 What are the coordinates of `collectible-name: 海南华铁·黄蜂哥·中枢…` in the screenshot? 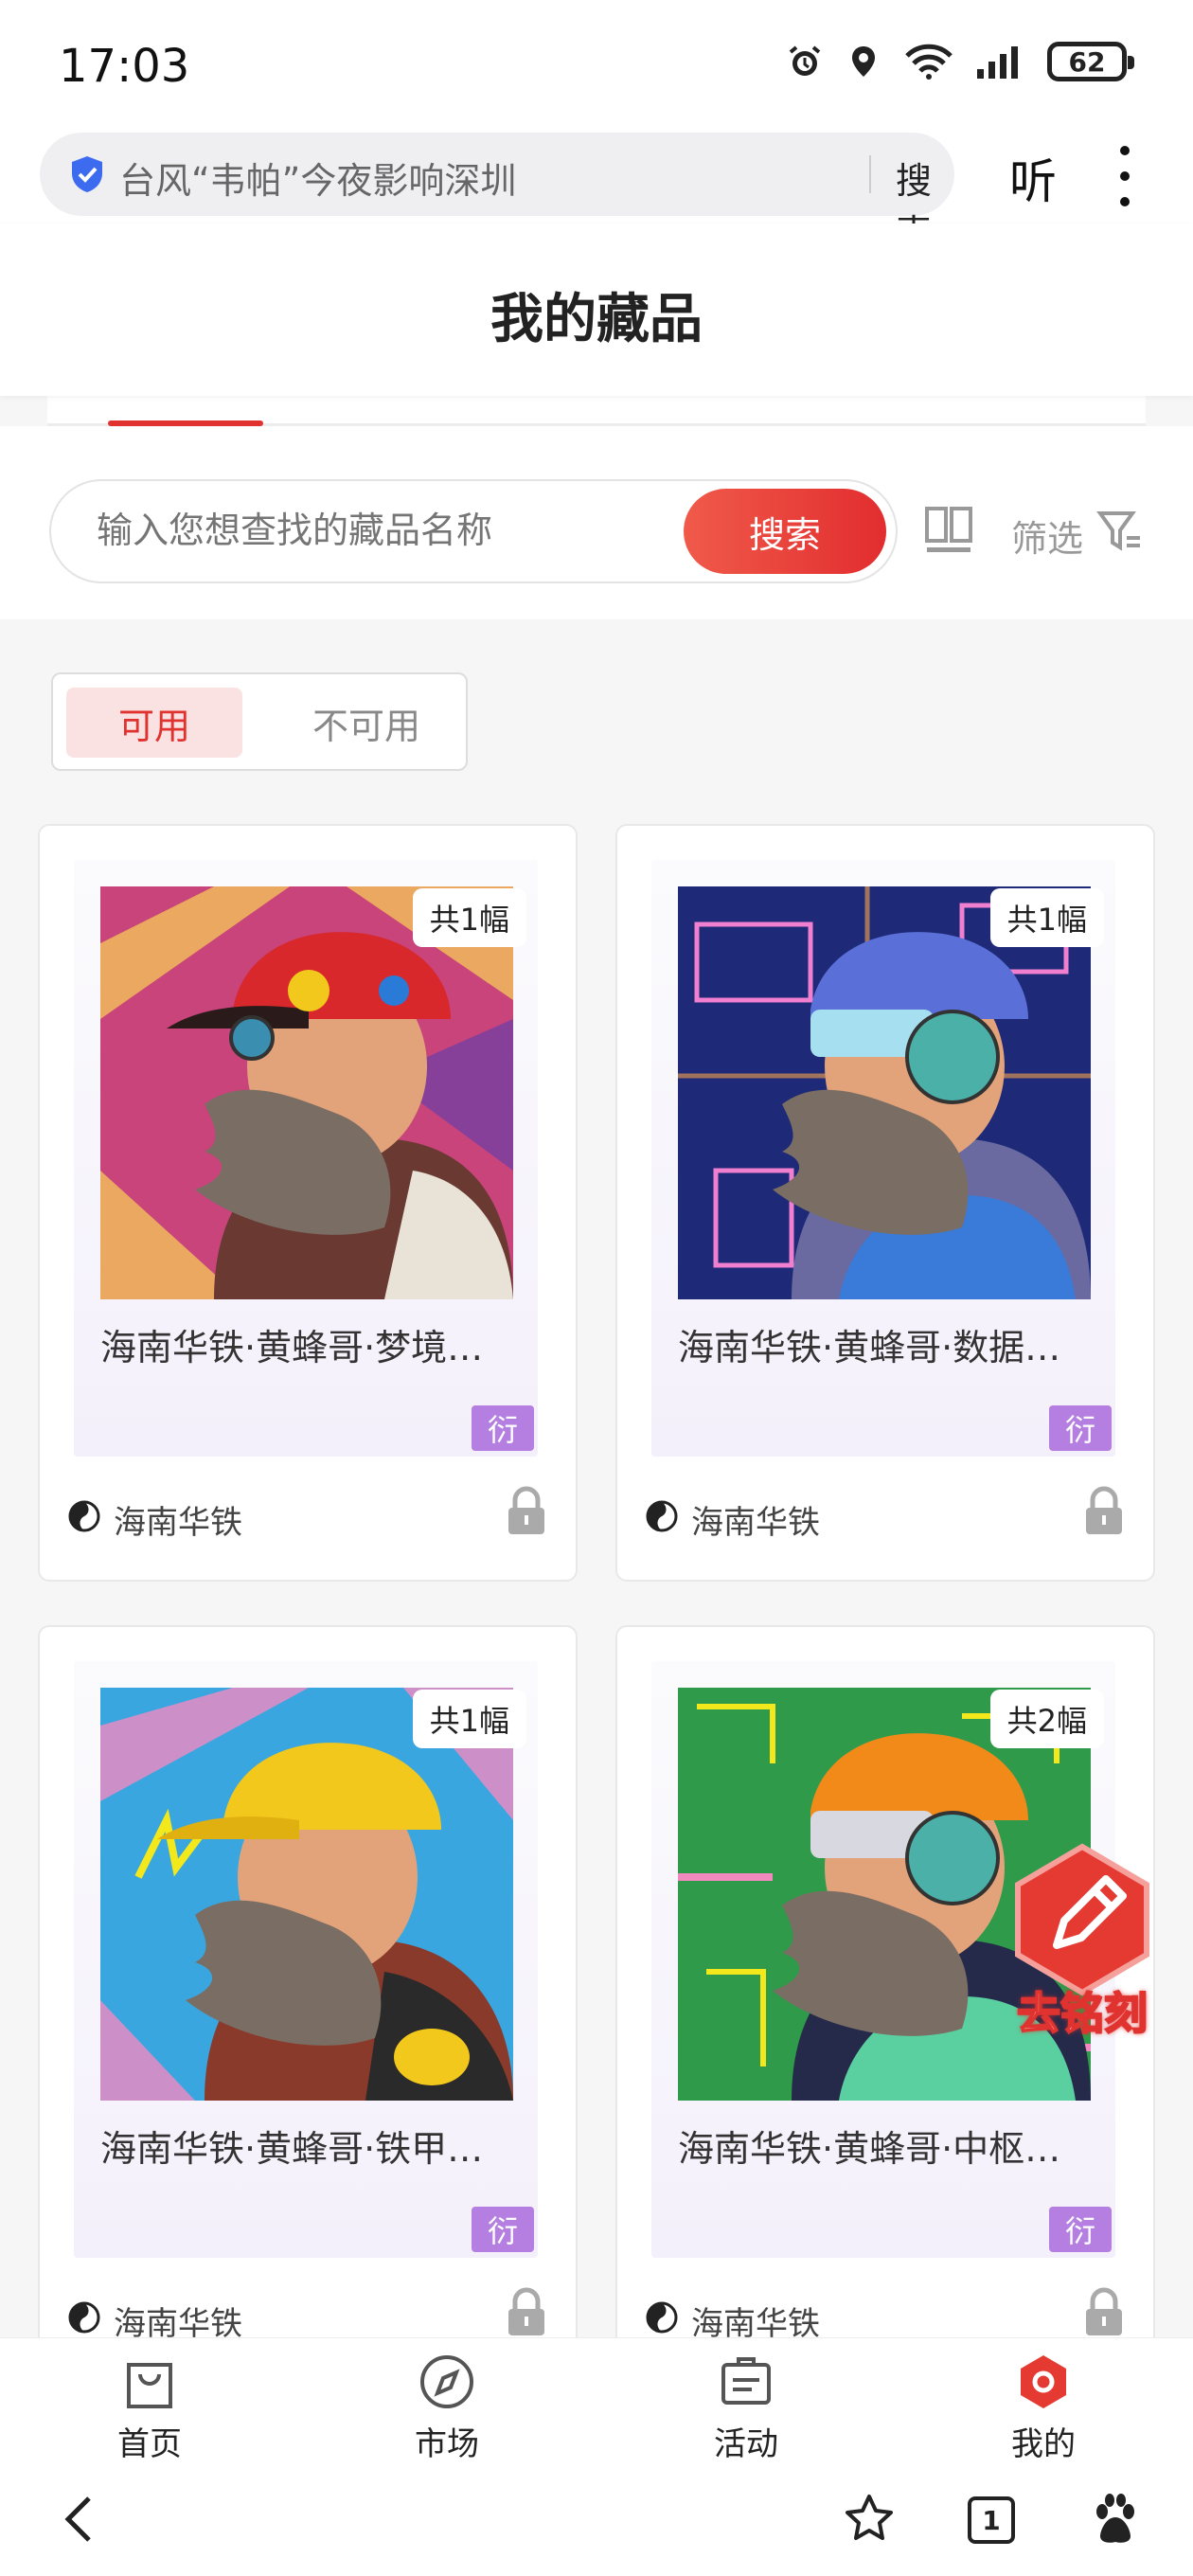 It's located at (869, 2149).